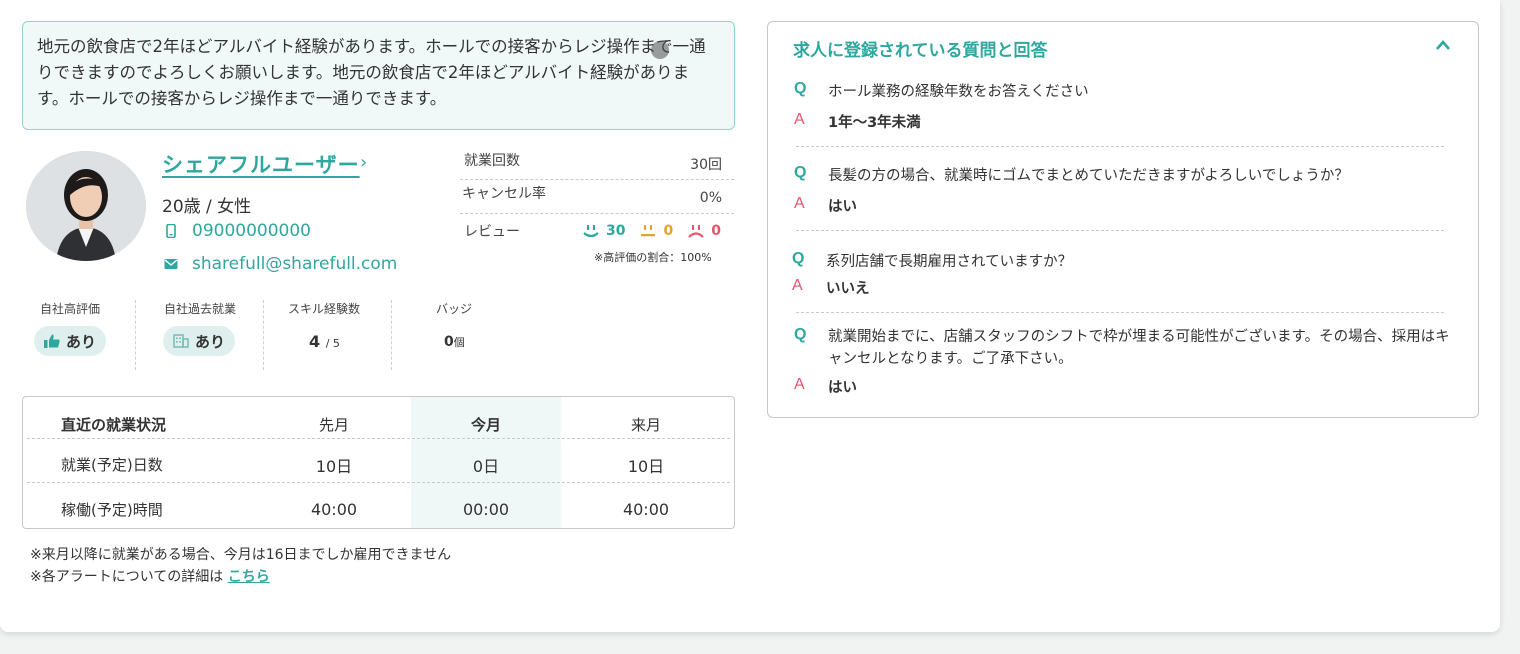 This screenshot has width=1520, height=654. What do you see at coordinates (706, 165) in the screenshot?
I see `stat-work-count-value: 30回` at bounding box center [706, 165].